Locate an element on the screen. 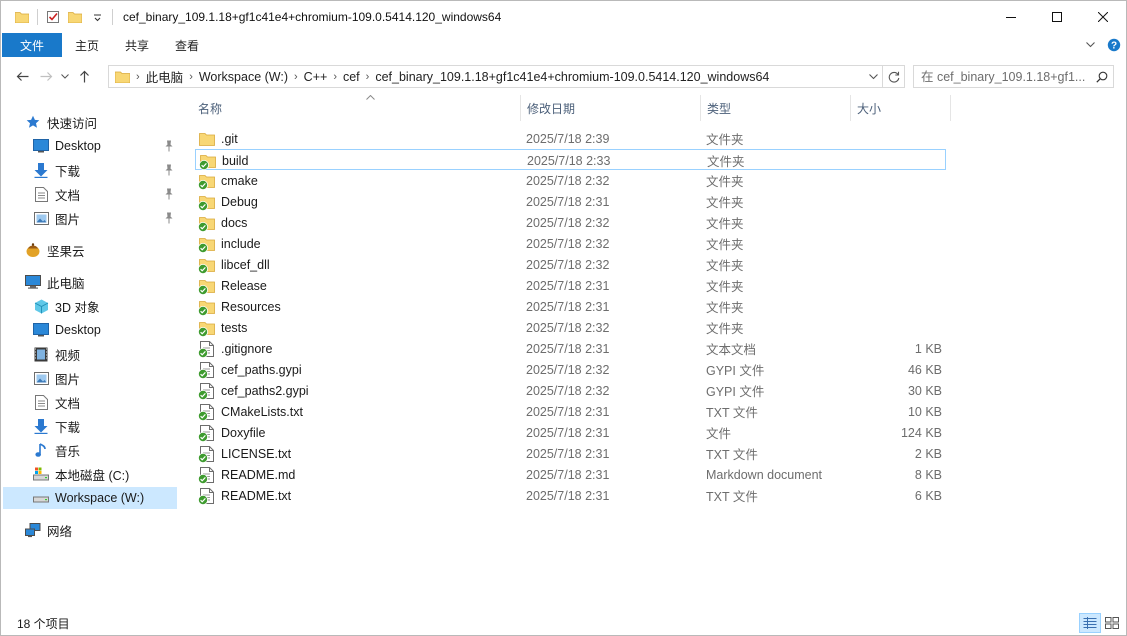  file-date: 2025/7/18 2:32 is located at coordinates (568, 243).